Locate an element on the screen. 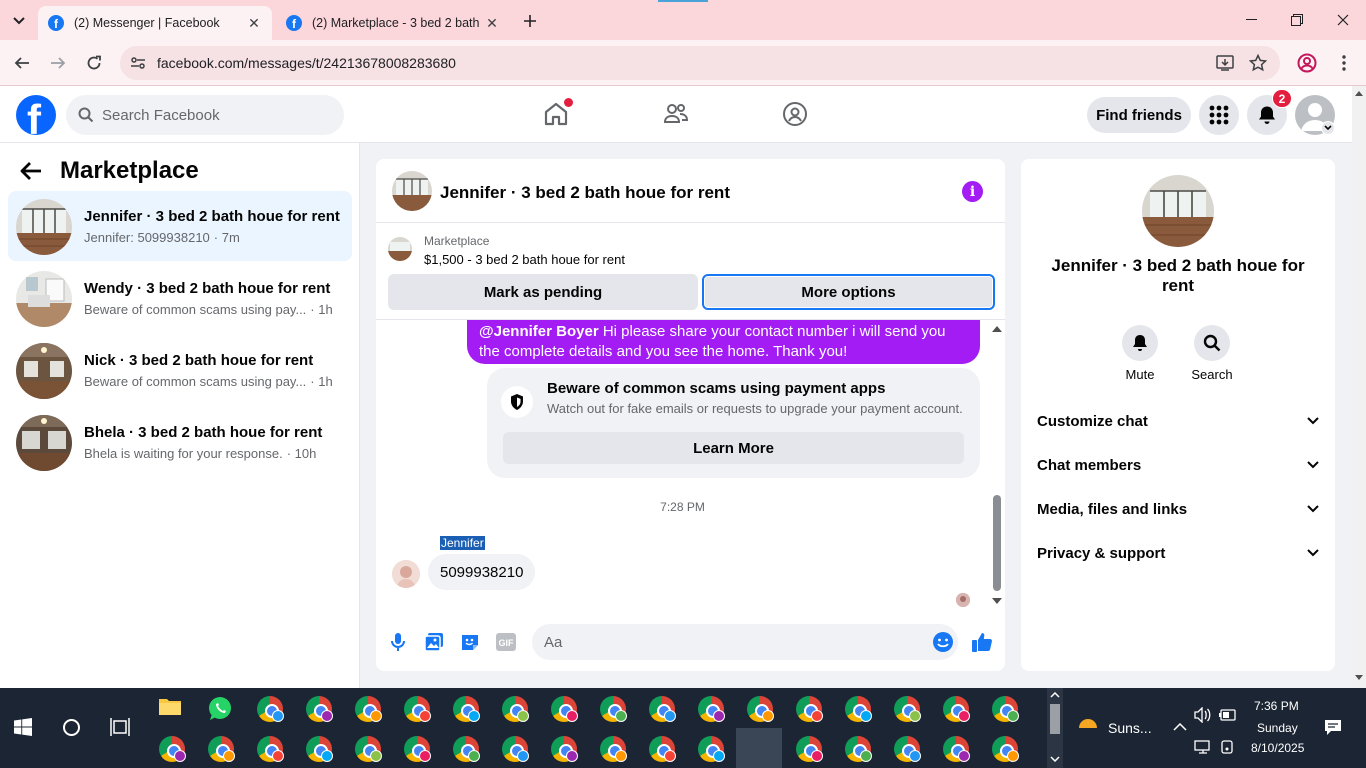 Image resolution: width=1366 pixels, height=768 pixels. incoming-message-bubble: 5099938210 is located at coordinates (482, 572).